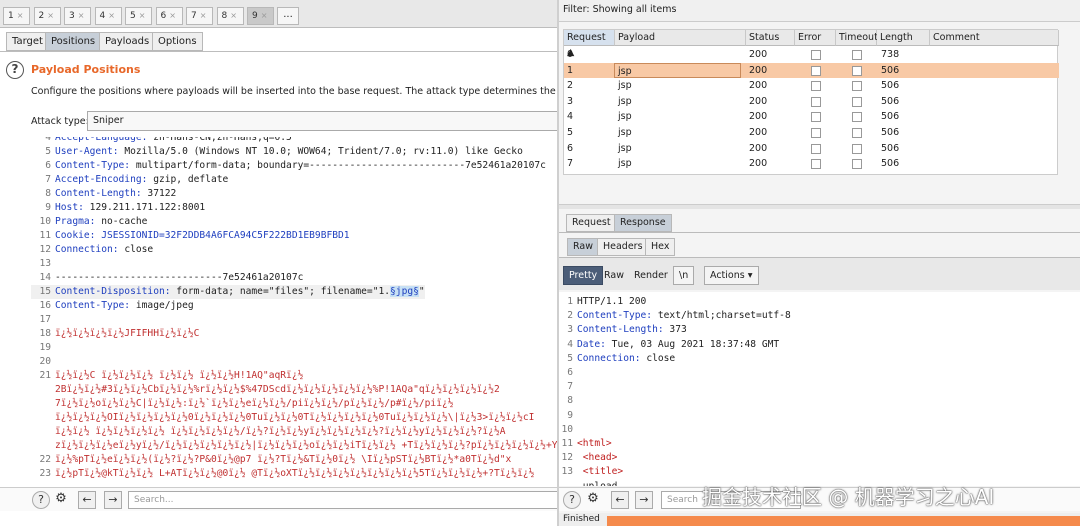 The height and width of the screenshot is (526, 1080). I want to click on response-line: 2 Content-Type: text/html;charset=utf-8, so click(675, 316).